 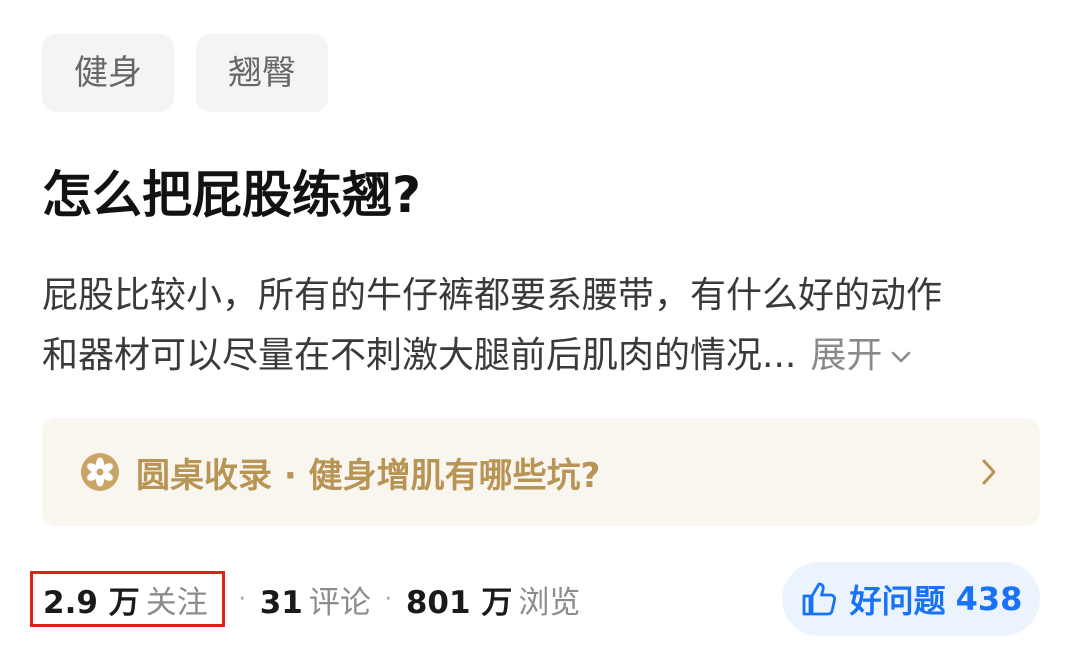 I want to click on thumbs-up-icon, so click(x=819, y=599).